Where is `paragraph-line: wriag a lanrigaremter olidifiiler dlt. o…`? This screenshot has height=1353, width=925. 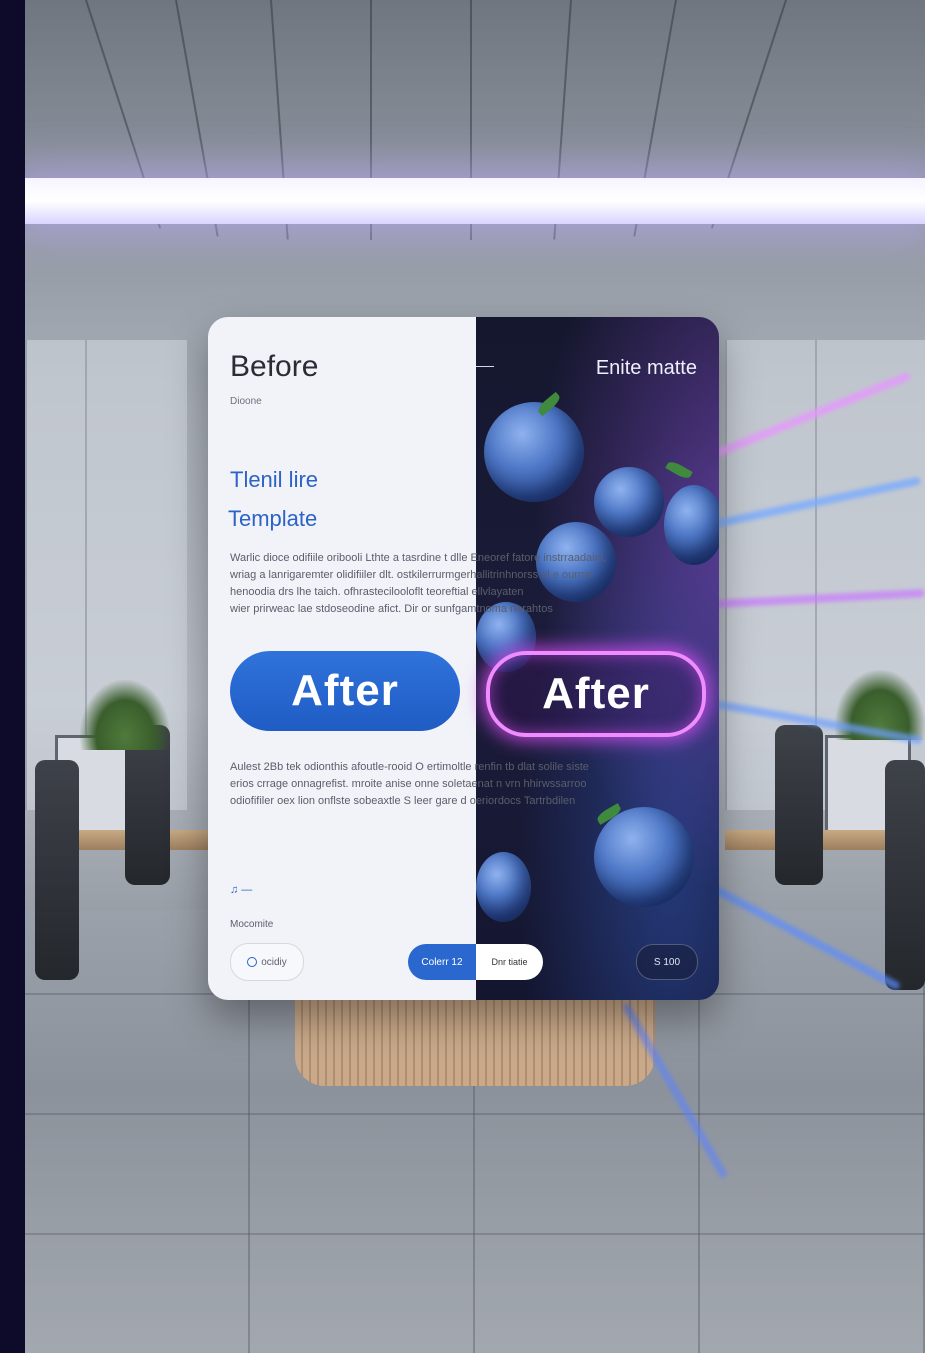
paragraph-line: wriag a lanrigaremter olidifiiler dlt. o… is located at coordinates (411, 575).